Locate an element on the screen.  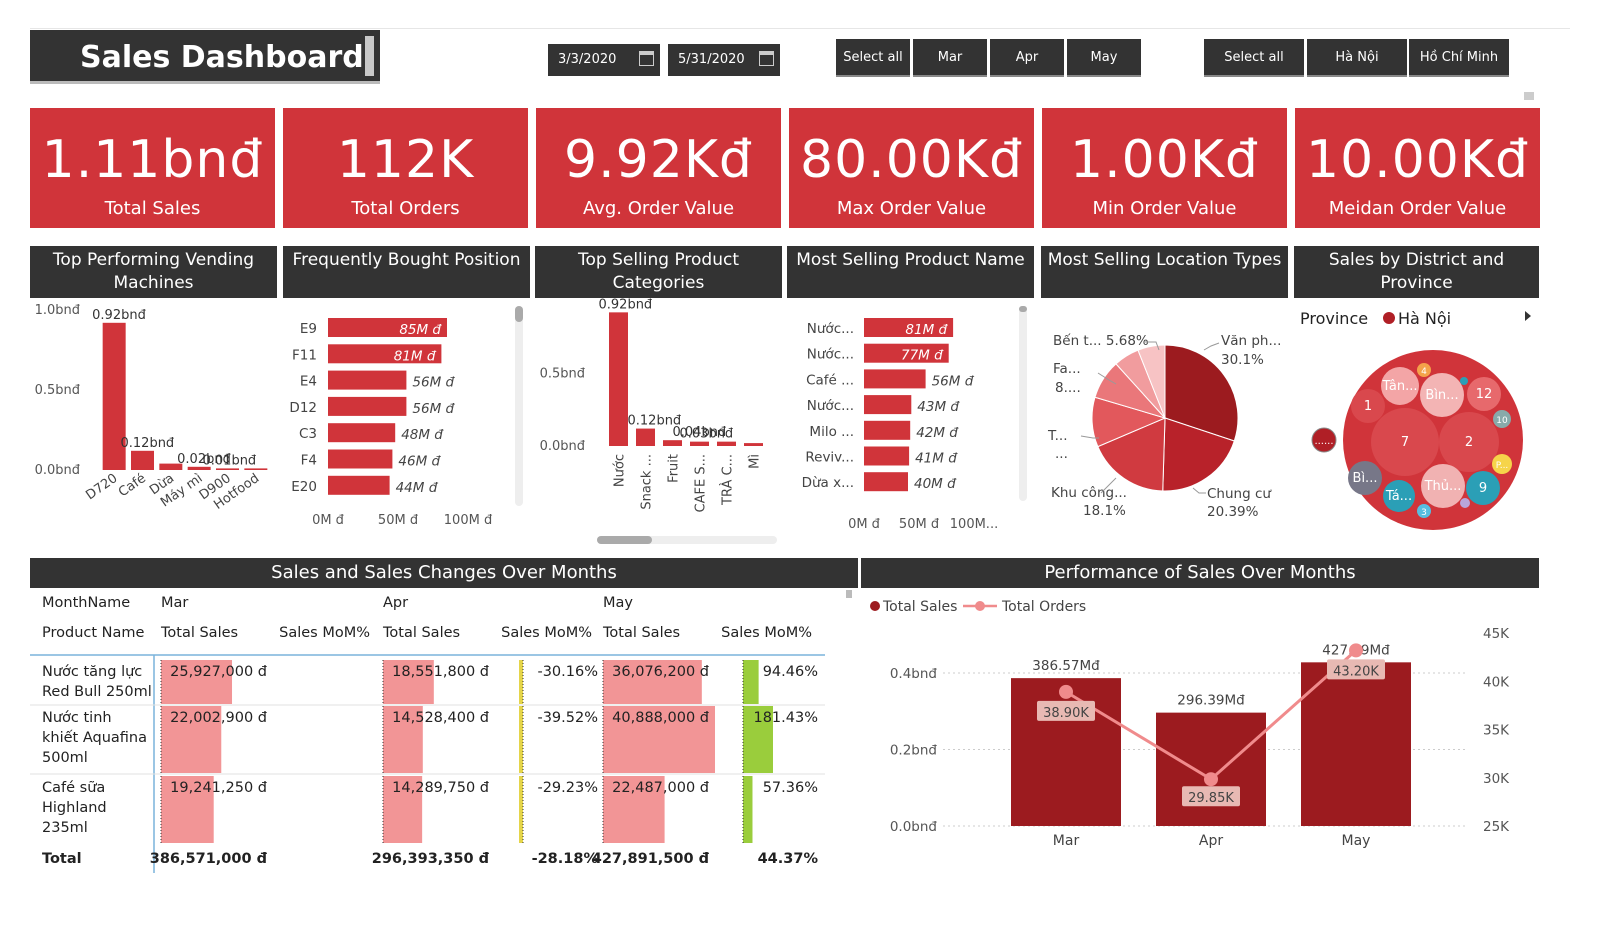
y-tick-right: 45K is located at coordinates (1496, 634).